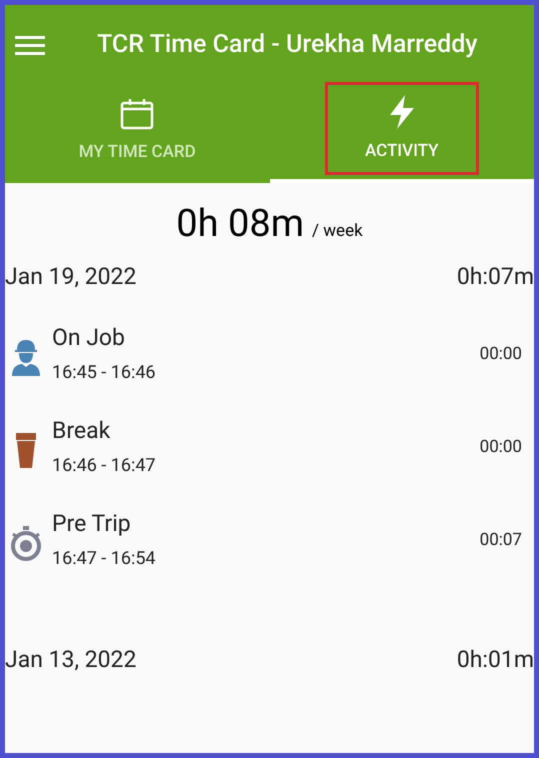 The image size is (539, 758). Describe the element at coordinates (82, 431) in the screenshot. I see `activity-name: Break` at that location.